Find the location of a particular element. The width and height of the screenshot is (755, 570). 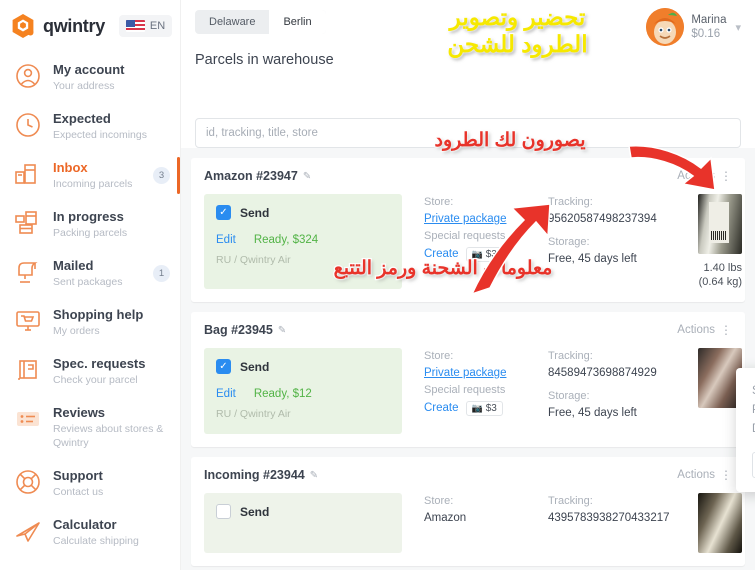

photo-price: $3 is located at coordinates (491, 408).